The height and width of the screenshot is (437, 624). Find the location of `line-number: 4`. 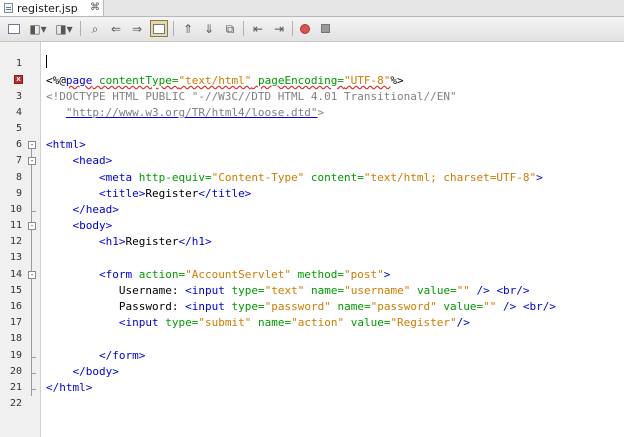

line-number: 4 is located at coordinates (18, 112).